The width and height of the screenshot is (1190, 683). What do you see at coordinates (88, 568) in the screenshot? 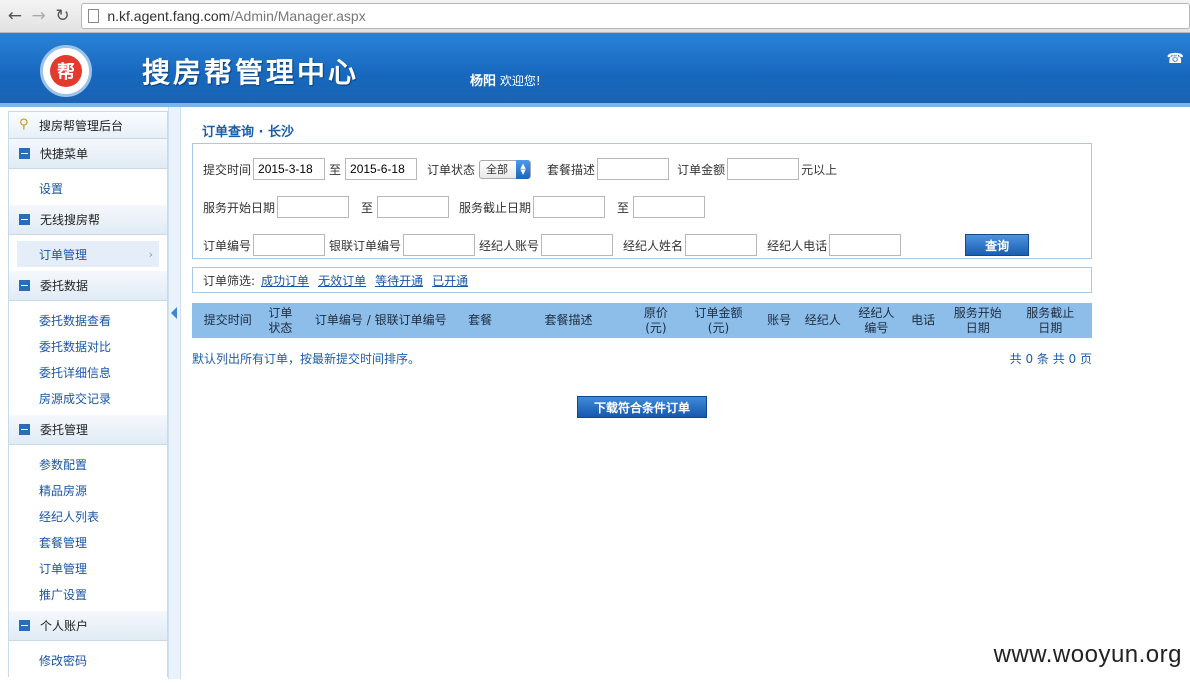
I see `sidebar-item-order-management: 订单管理` at bounding box center [88, 568].